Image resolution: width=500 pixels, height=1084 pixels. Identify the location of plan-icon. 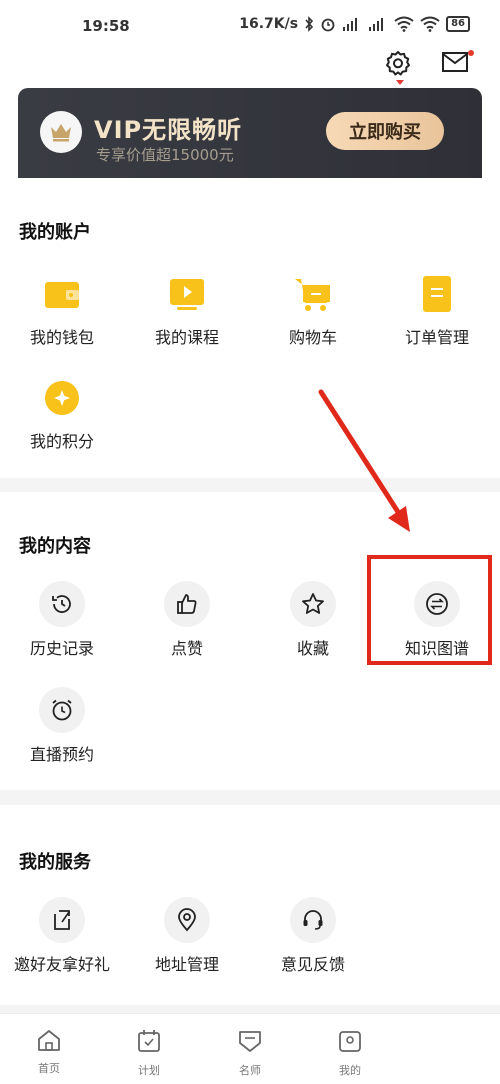
(149, 1041).